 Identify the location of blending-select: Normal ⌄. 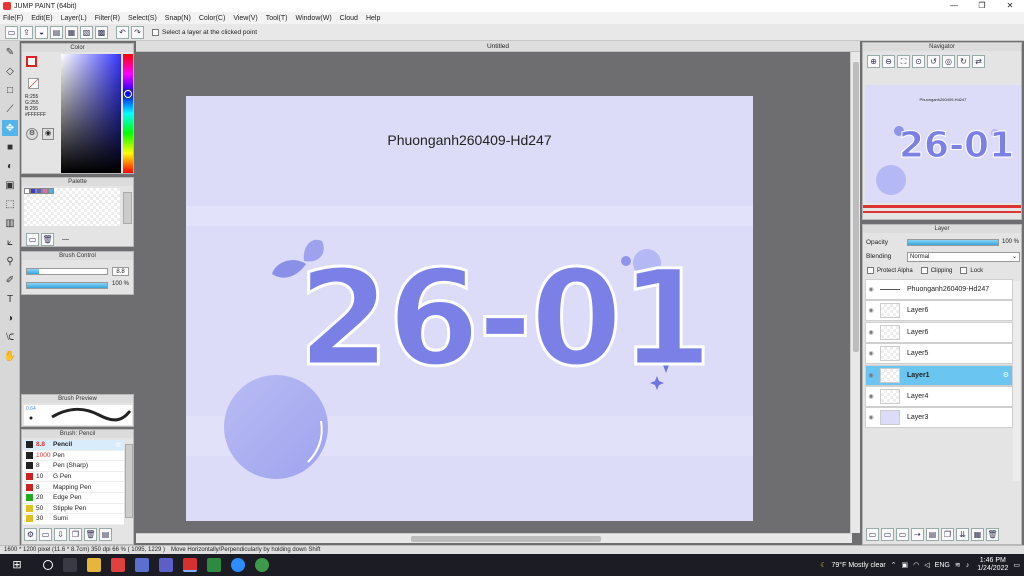
(963, 257).